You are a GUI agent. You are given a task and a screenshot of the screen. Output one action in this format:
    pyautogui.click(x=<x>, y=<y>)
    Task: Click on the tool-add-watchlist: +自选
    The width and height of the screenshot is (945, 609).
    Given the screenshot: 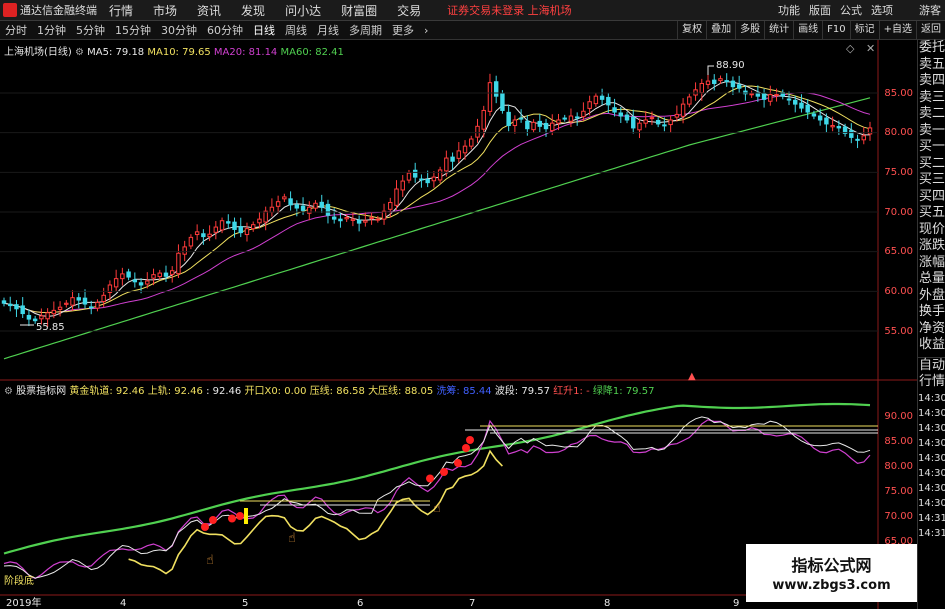 What is the action you would take?
    pyautogui.click(x=897, y=30)
    